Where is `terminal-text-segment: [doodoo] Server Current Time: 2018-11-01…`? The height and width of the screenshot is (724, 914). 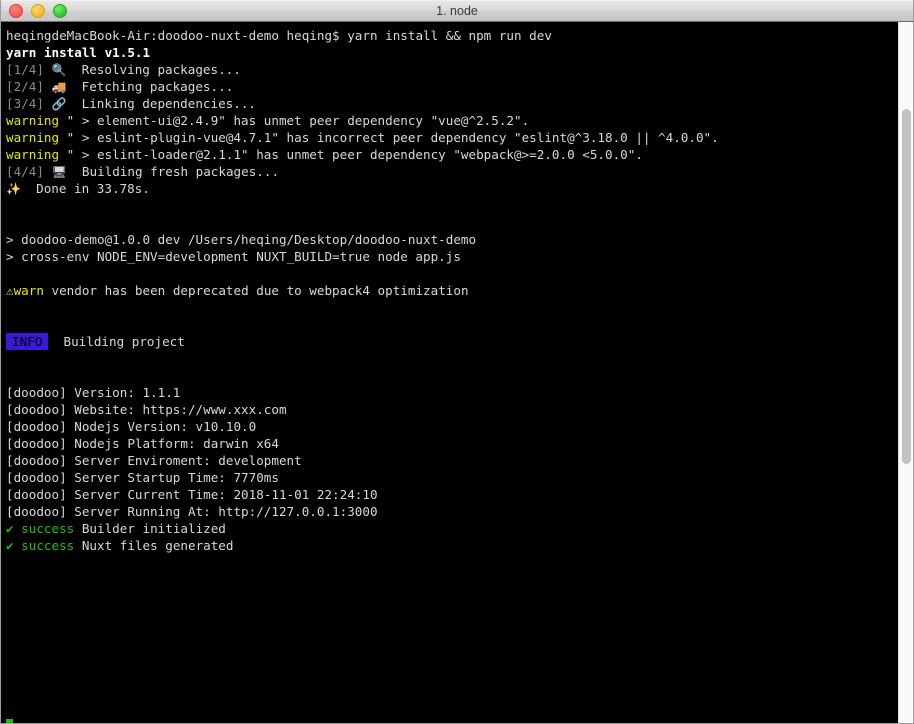 terminal-text-segment: [doodoo] Server Current Time: 2018-11-01… is located at coordinates (192, 494).